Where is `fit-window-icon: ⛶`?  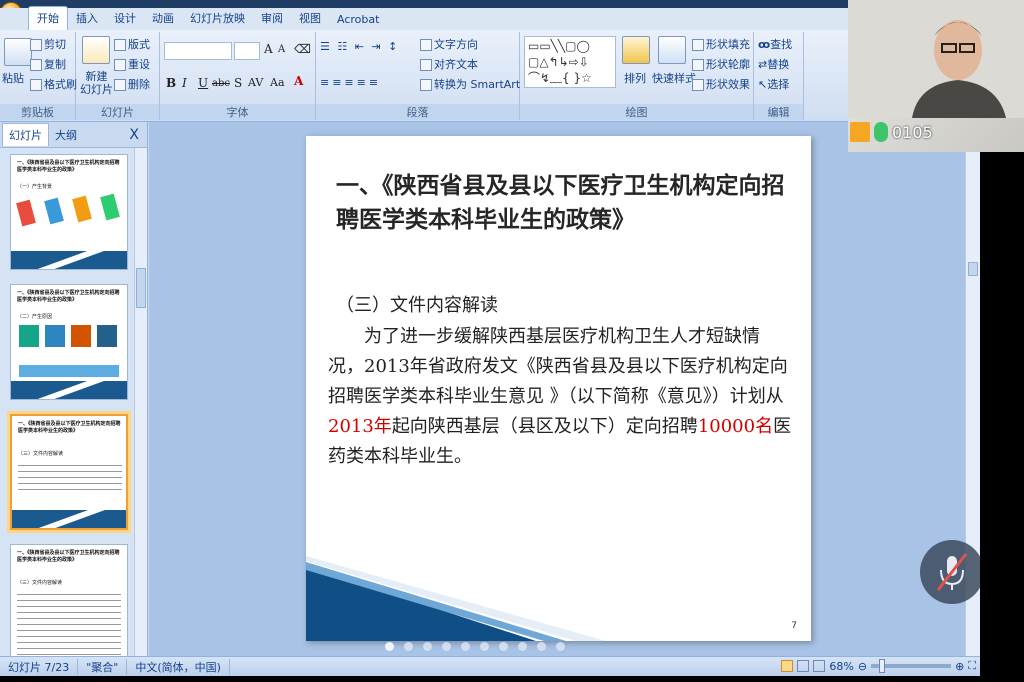
fit-window-icon: ⛶ is located at coordinates (972, 666).